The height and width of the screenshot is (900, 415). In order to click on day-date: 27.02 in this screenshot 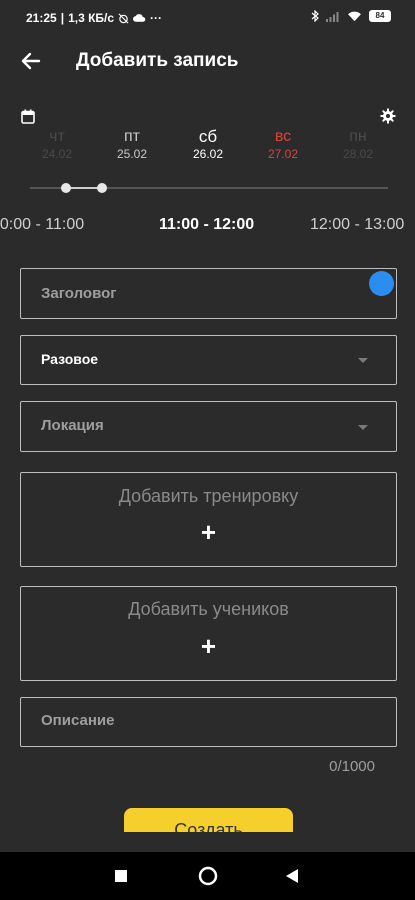, I will do `click(283, 154)`.